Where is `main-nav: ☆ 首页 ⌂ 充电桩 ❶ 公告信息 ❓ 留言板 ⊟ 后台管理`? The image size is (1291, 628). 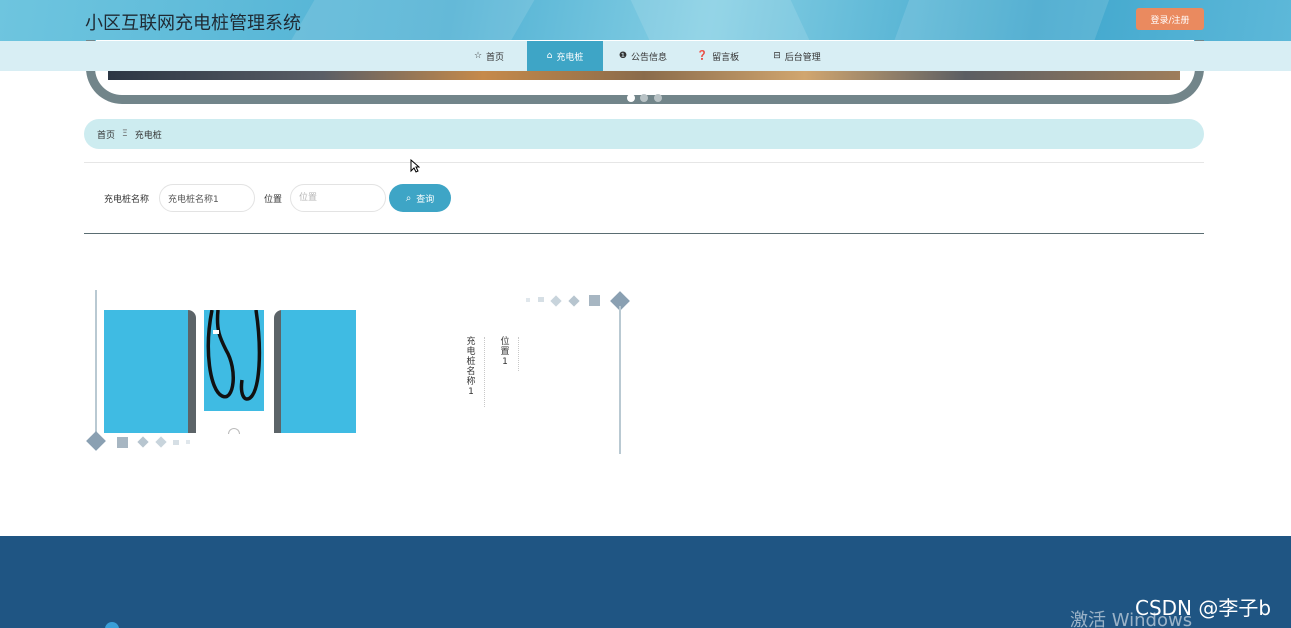 main-nav: ☆ 首页 ⌂ 充电桩 ❶ 公告信息 ❓ 留言板 ⊟ 后台管理 is located at coordinates (645, 56).